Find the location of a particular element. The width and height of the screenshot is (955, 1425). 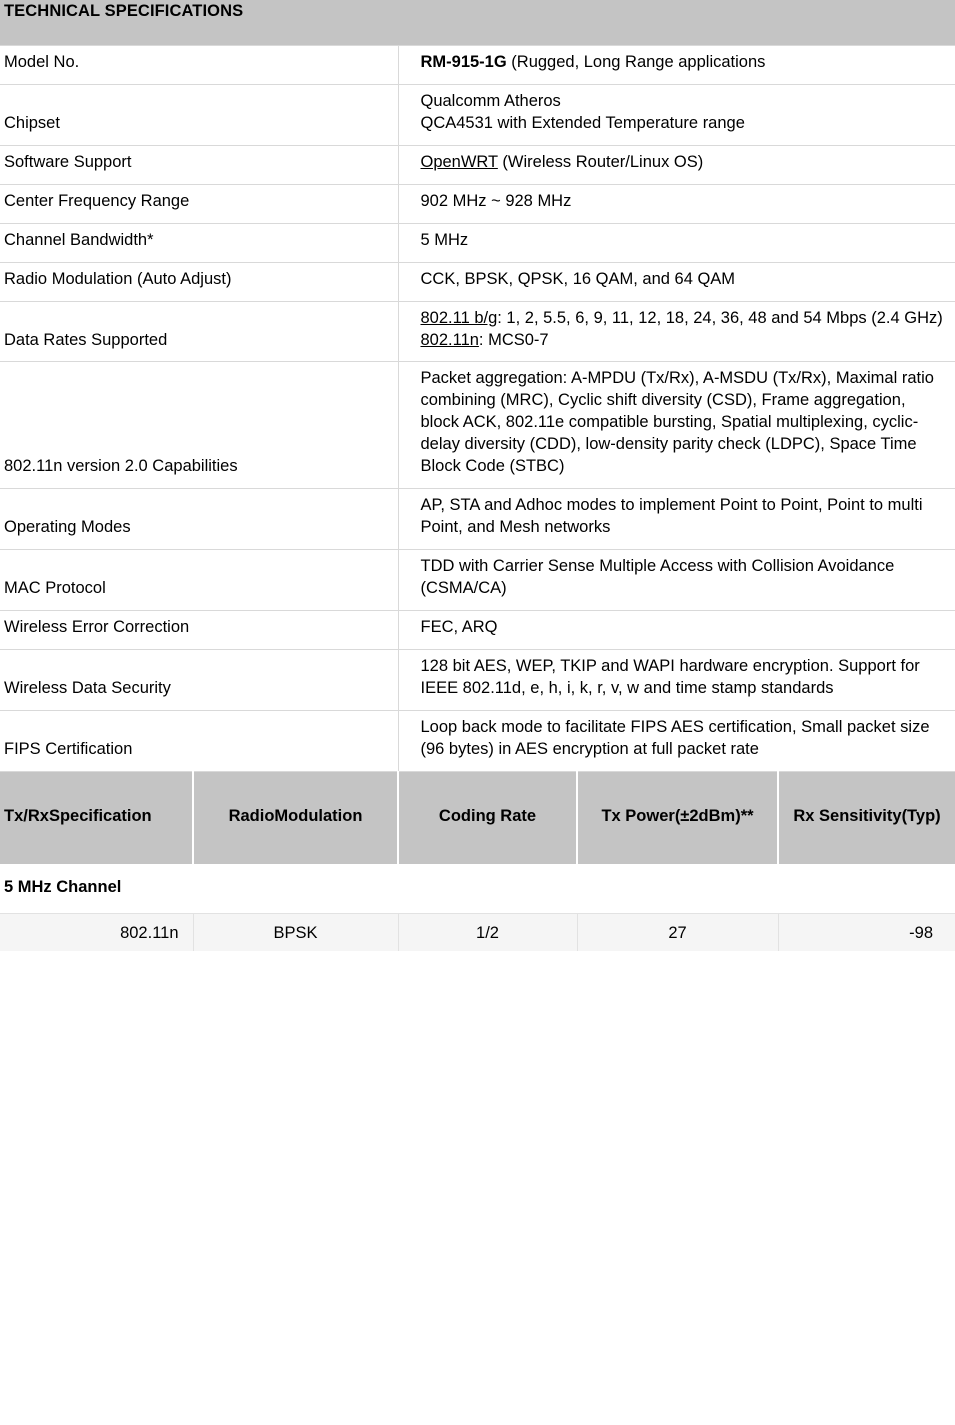

spec-label: Center Frequency Range is located at coordinates (199, 203).